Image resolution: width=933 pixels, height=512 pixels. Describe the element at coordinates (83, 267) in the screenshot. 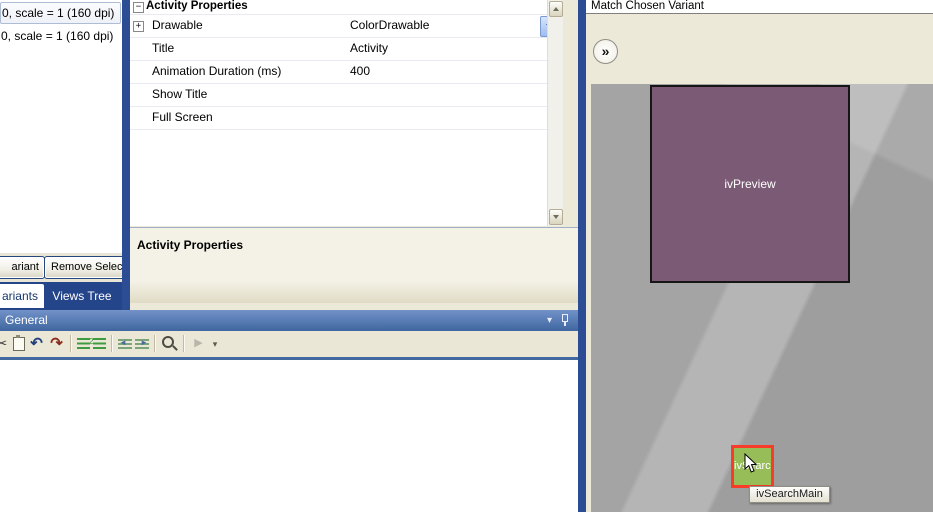

I see `remove-selected-button: Remove Selec` at that location.